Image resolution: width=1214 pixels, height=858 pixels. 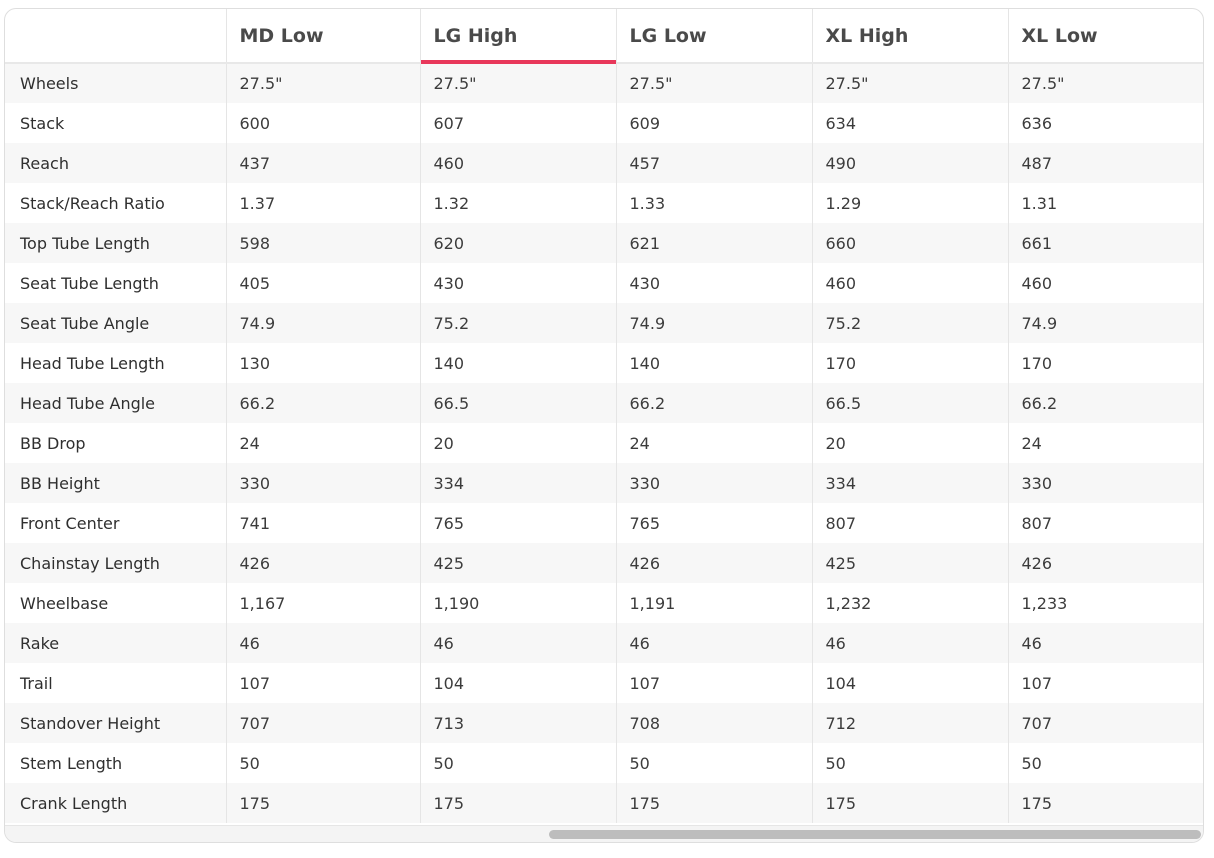 I want to click on row-label: Head Tube Angle, so click(x=116, y=403).